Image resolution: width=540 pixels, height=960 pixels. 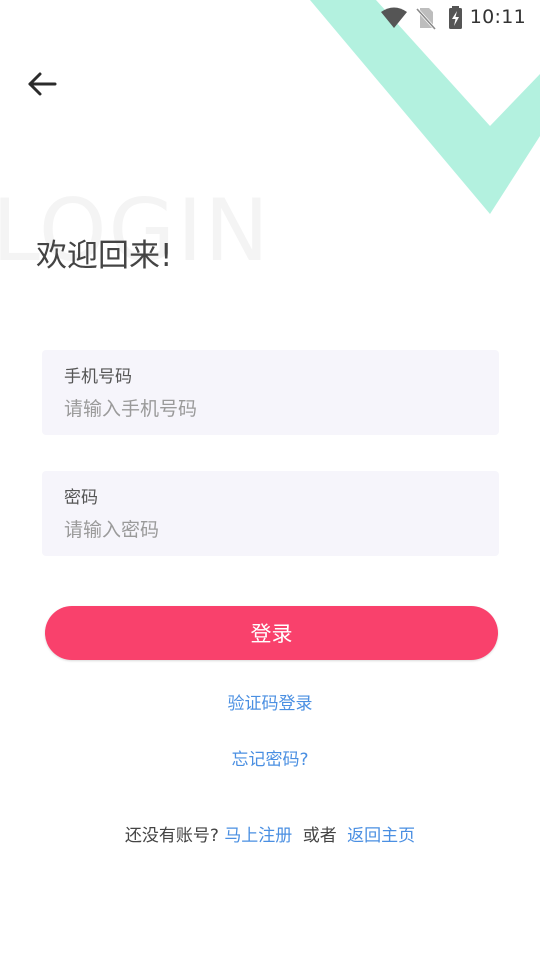 I want to click on back-button, so click(x=42, y=84).